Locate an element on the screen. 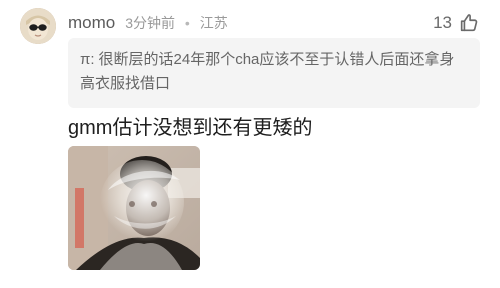 This screenshot has height=288, width=500. comment-time: 3分钟前 is located at coordinates (150, 23).